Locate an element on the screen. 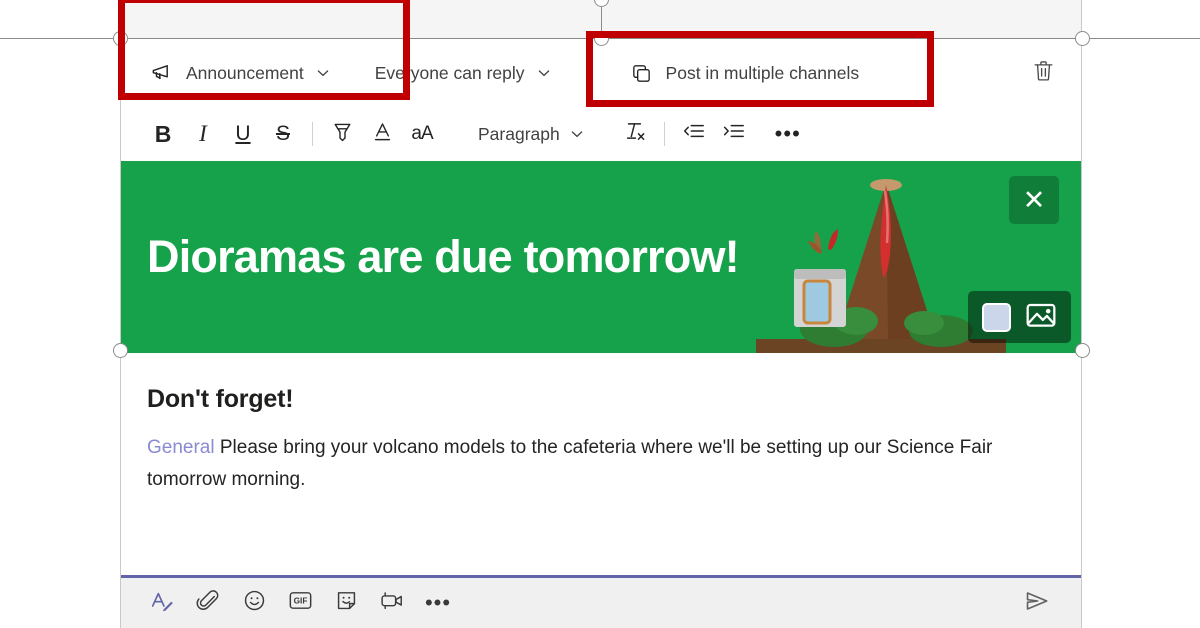 This screenshot has height=628, width=1200. bold-label: B is located at coordinates (163, 133).